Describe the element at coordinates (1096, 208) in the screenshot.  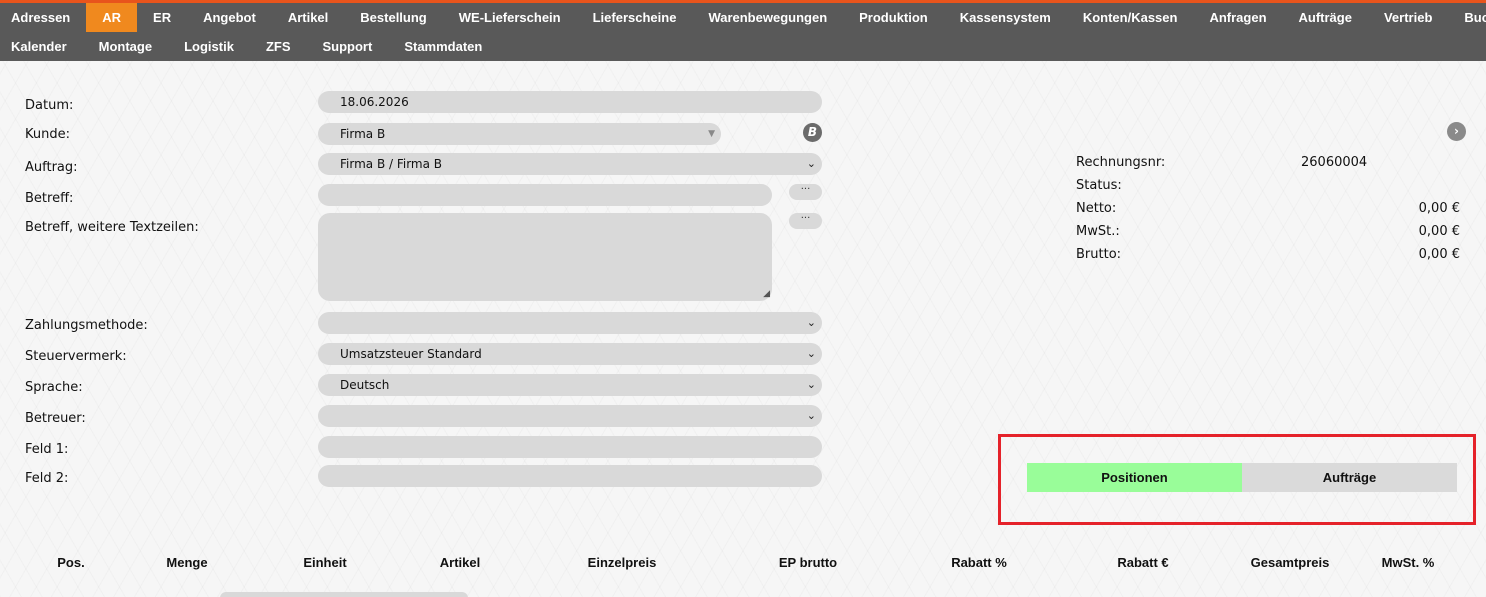
I see `netto-label: Netto:` at that location.